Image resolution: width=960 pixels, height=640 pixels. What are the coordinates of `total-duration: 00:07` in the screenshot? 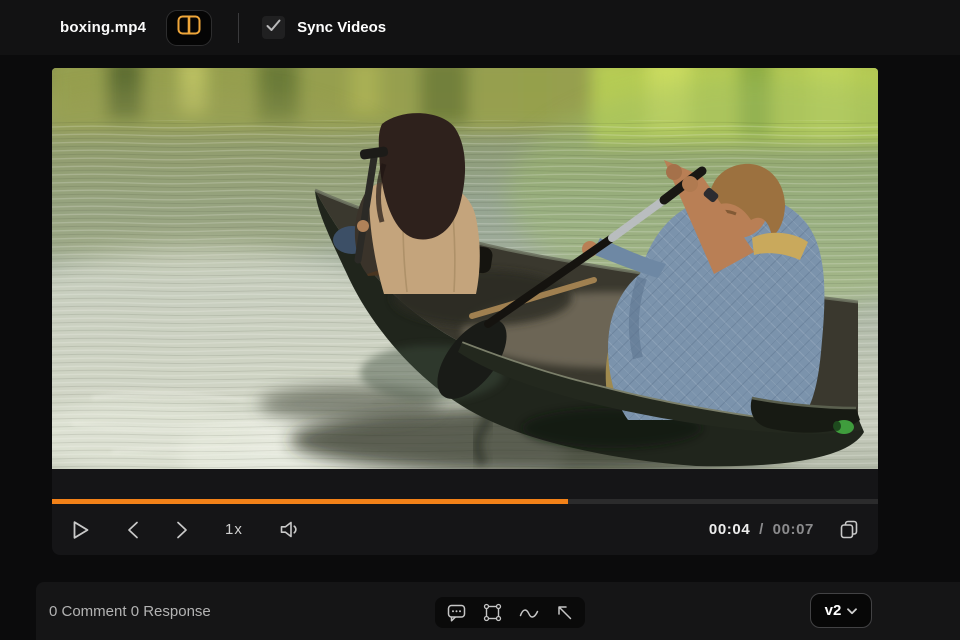 It's located at (793, 529).